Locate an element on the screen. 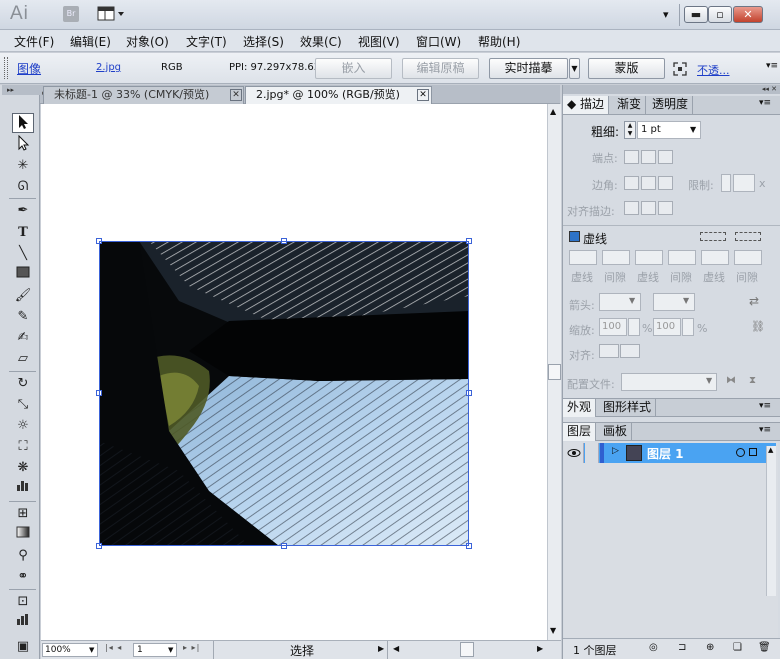 The width and height of the screenshot is (780, 659). square-cap-button is located at coordinates (665, 157).